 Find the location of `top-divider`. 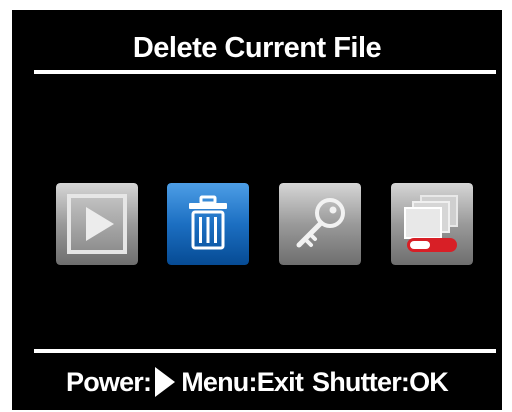

top-divider is located at coordinates (265, 72).